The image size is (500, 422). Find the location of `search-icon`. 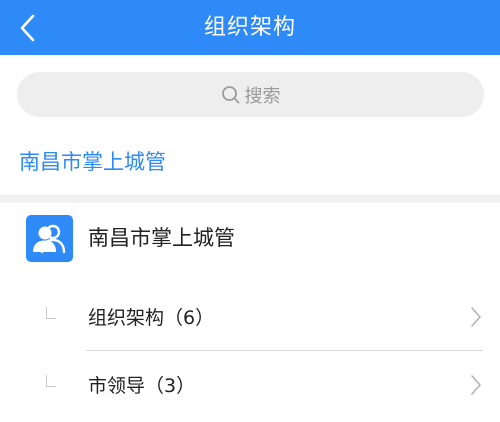

search-icon is located at coordinates (230, 94).